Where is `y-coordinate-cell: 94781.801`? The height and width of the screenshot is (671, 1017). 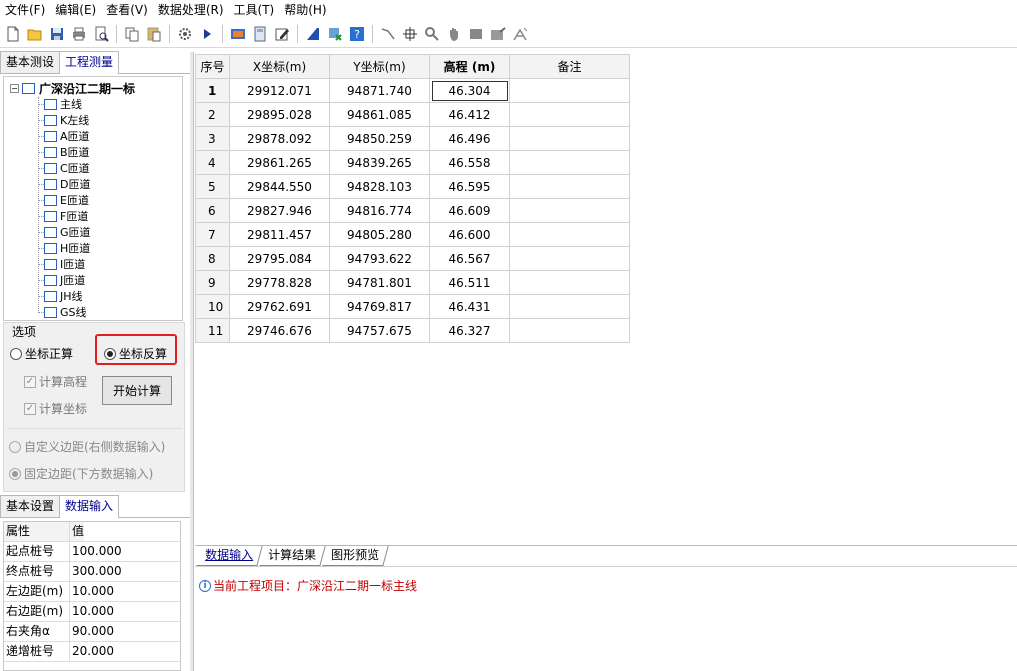 y-coordinate-cell: 94781.801 is located at coordinates (379, 282).